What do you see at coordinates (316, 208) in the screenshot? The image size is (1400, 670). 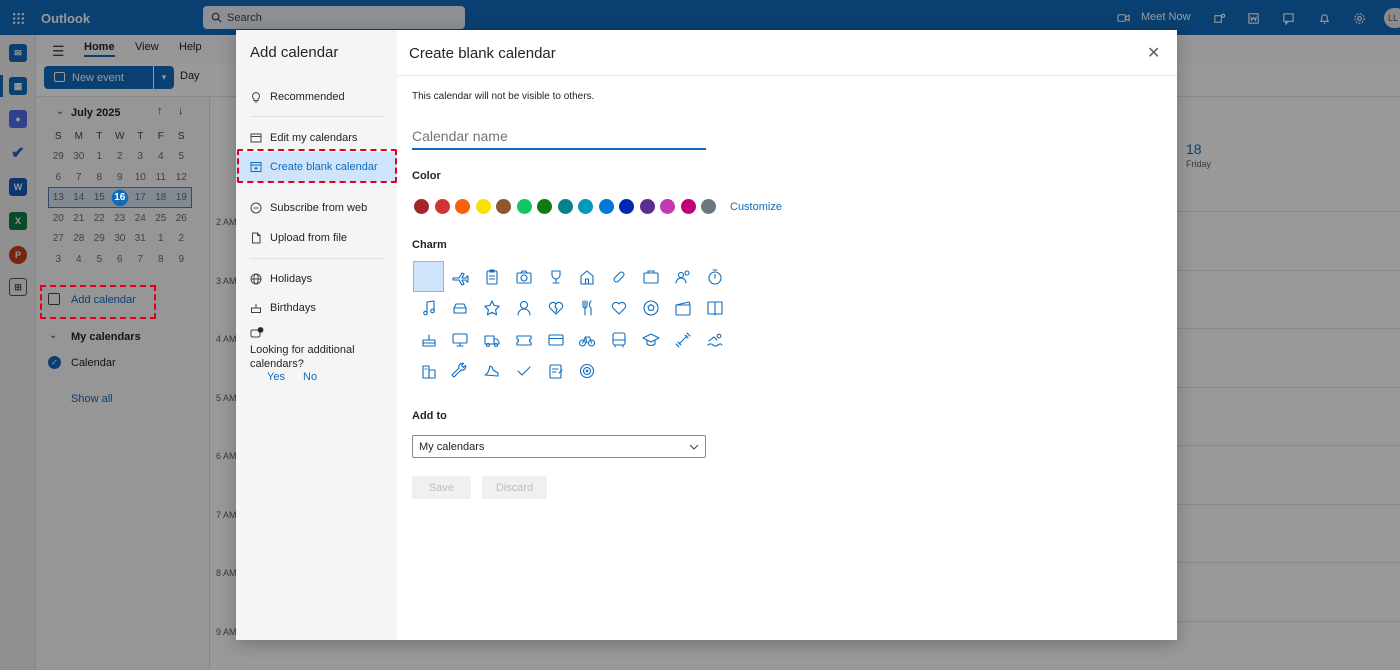 I see `nav-subscribe-from-web: Subscribe from web` at bounding box center [316, 208].